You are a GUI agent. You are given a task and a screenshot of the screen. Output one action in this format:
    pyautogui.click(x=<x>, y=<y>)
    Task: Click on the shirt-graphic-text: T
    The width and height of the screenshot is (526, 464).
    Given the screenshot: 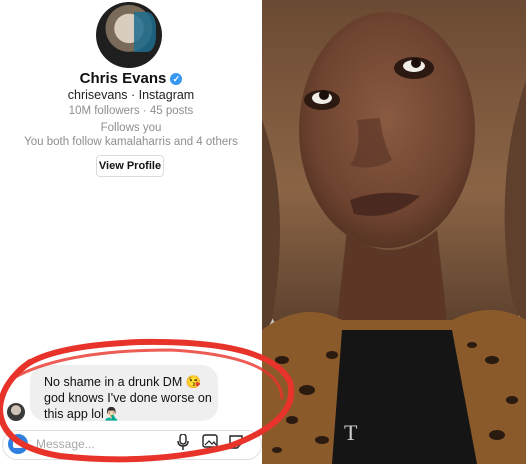 What is the action you would take?
    pyautogui.click(x=351, y=432)
    